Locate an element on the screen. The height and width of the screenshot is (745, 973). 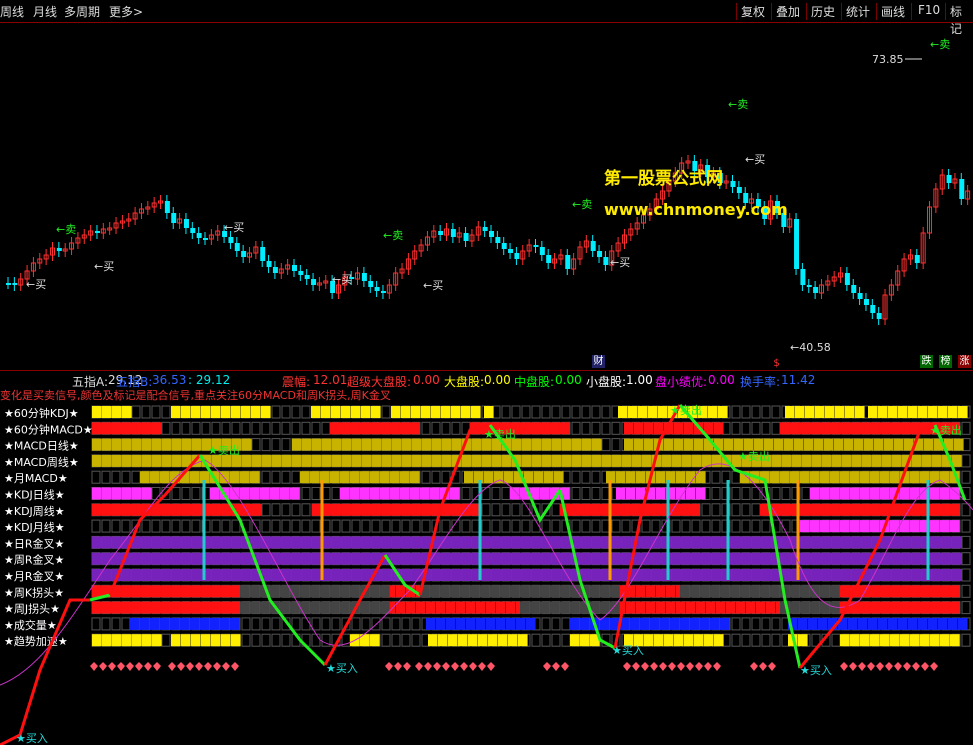
sell-signal-label: ★卖出 is located at coordinates (224, 450).